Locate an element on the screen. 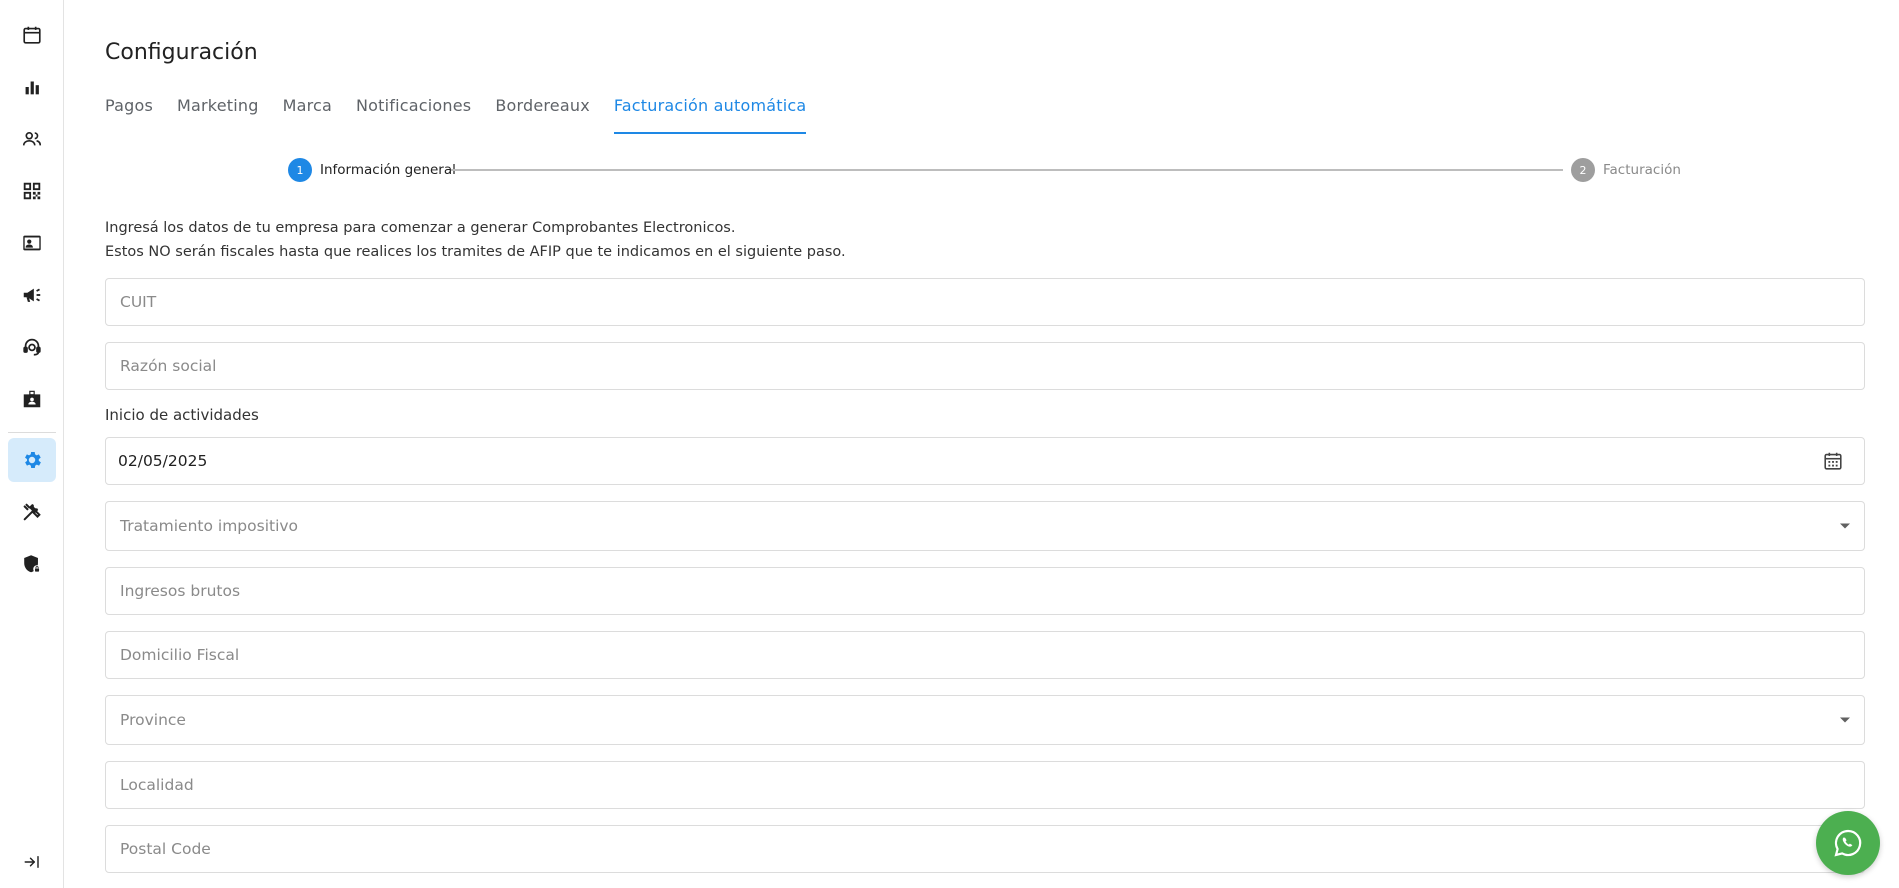  ingresos-brutos-placeholder: Ingresos brutos is located at coordinates (180, 591).